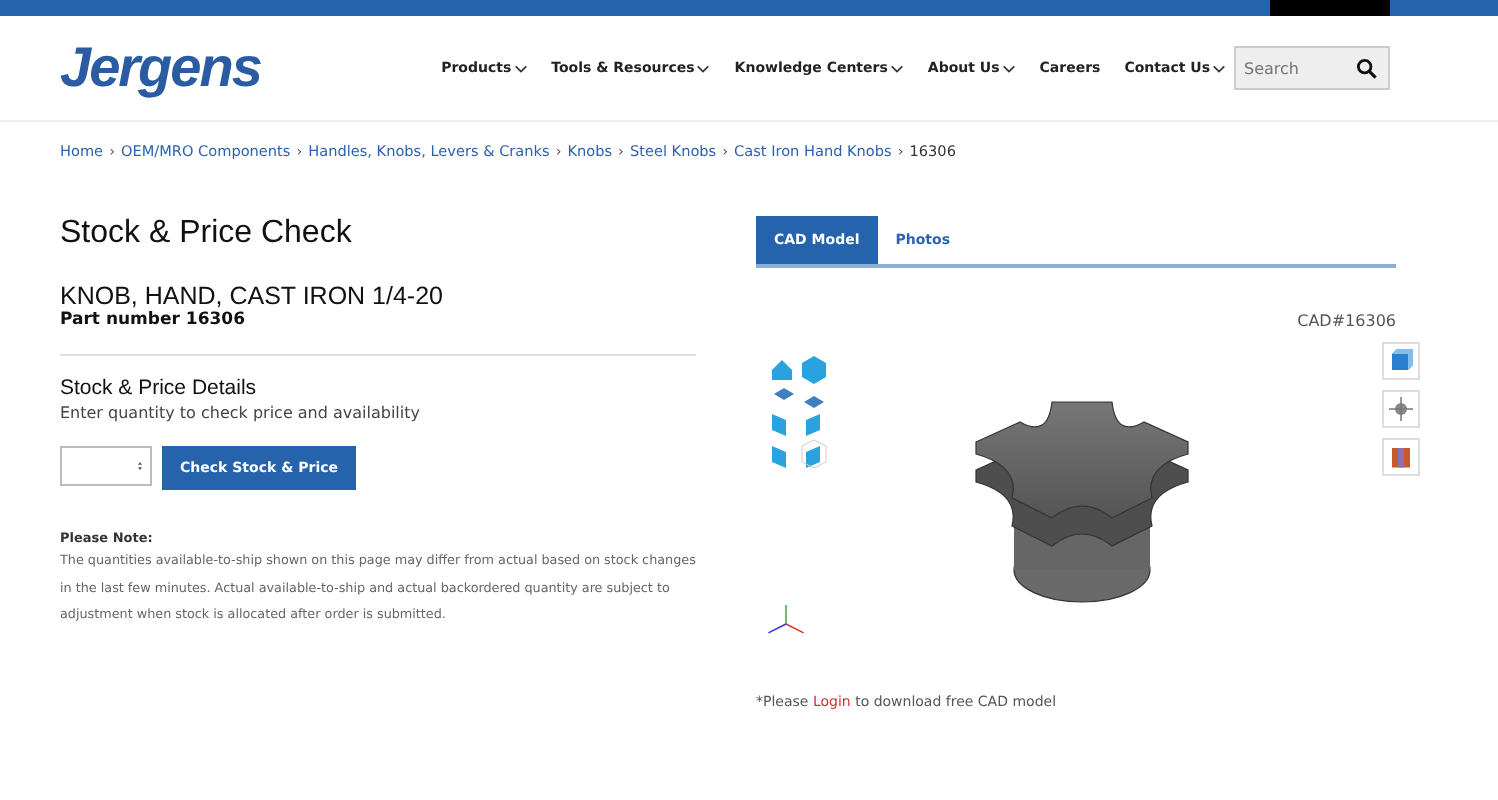 This screenshot has width=1498, height=800. I want to click on search-field: Search, so click(1312, 68).